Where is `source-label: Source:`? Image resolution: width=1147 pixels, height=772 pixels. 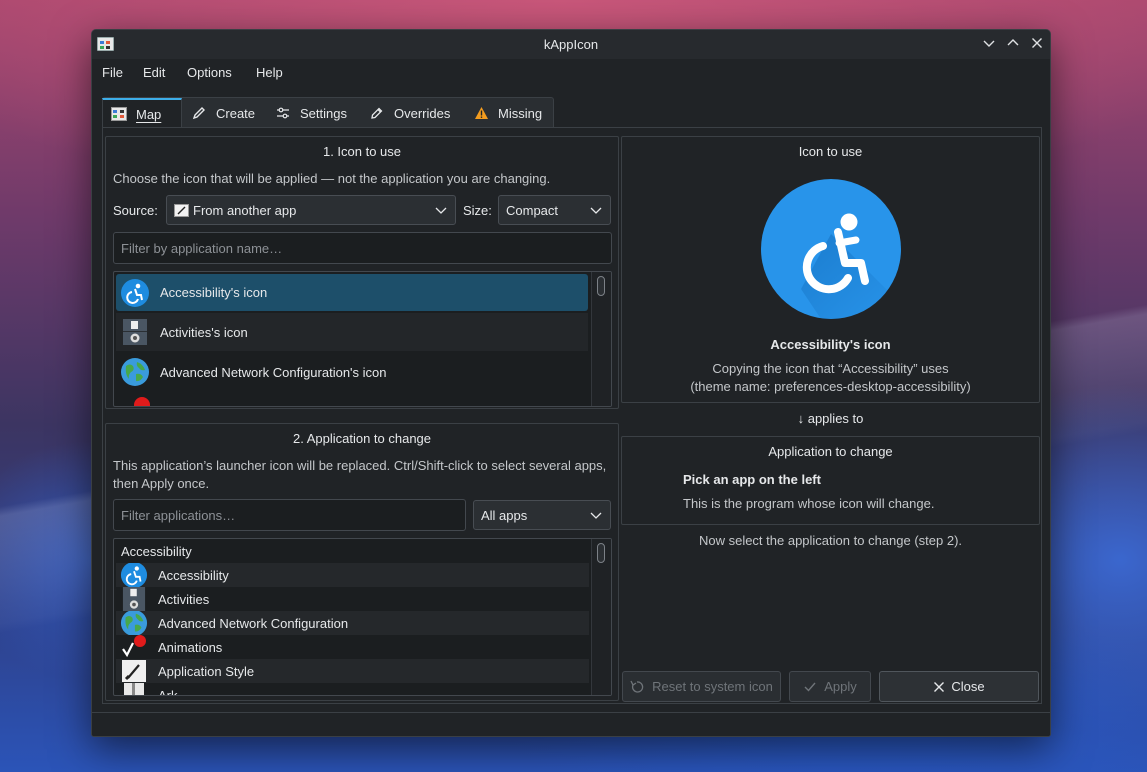 source-label: Source: is located at coordinates (135, 210).